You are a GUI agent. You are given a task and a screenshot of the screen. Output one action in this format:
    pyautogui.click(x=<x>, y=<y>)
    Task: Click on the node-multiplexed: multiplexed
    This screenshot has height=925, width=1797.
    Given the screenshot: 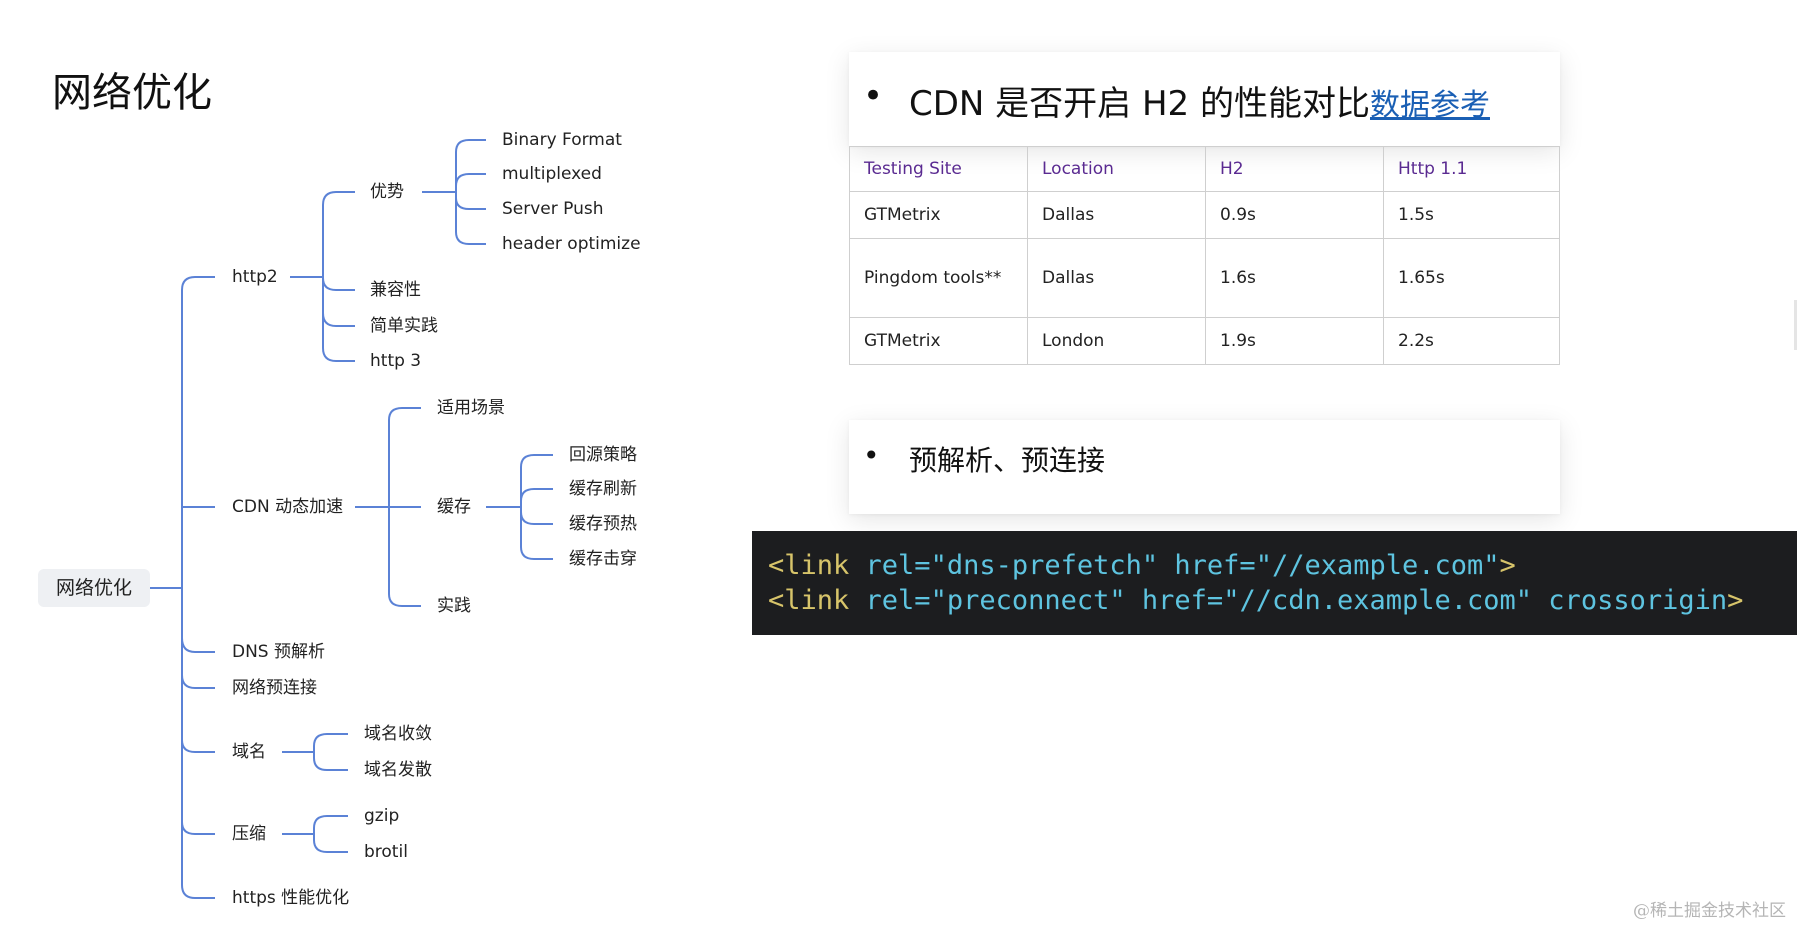 What is the action you would take?
    pyautogui.click(x=552, y=174)
    